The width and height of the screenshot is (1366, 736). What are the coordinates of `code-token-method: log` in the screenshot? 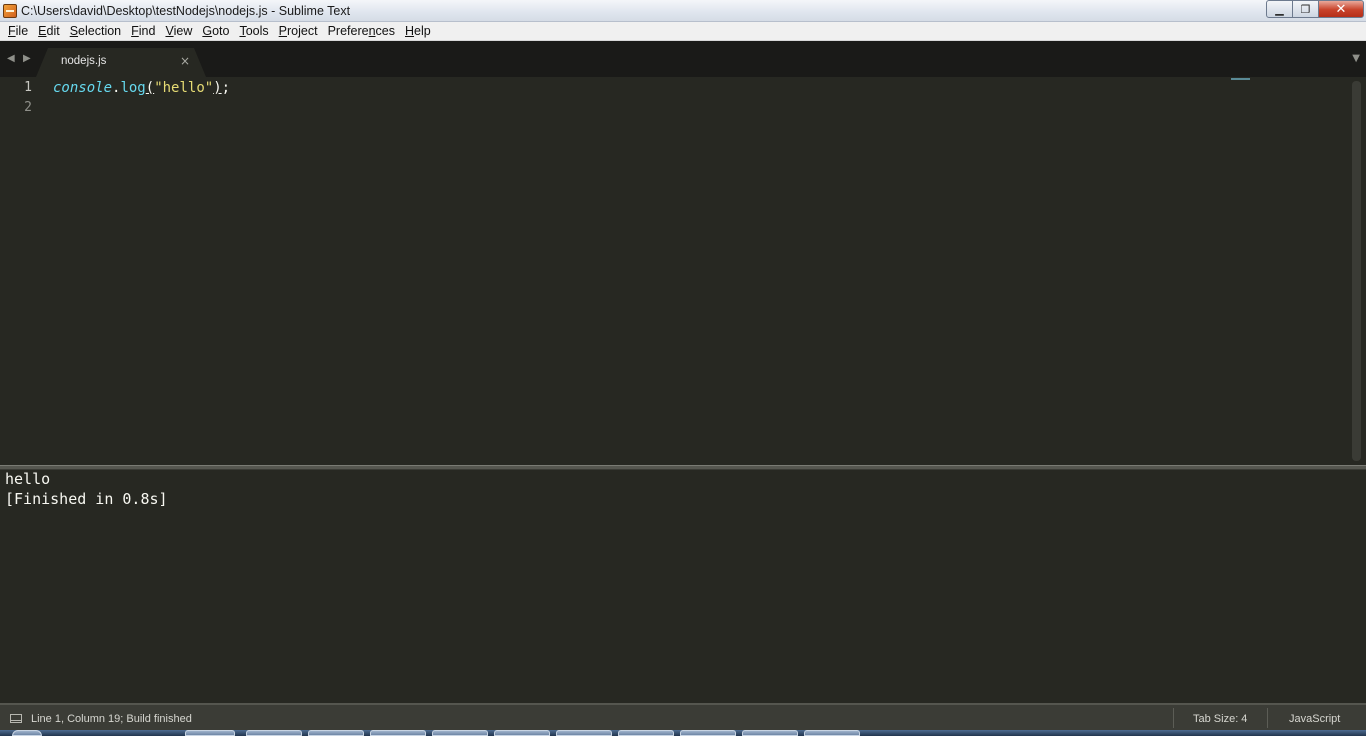 It's located at (133, 88).